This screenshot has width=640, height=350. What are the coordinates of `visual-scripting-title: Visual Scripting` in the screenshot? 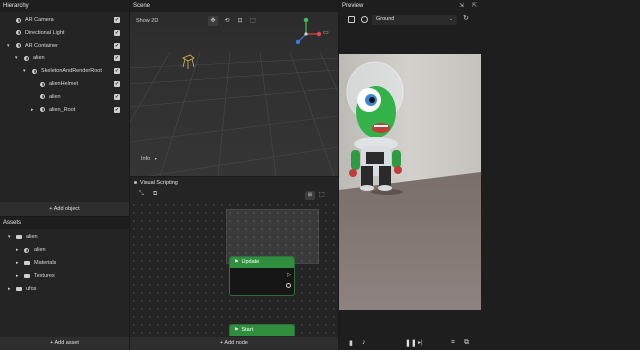 It's located at (159, 183).